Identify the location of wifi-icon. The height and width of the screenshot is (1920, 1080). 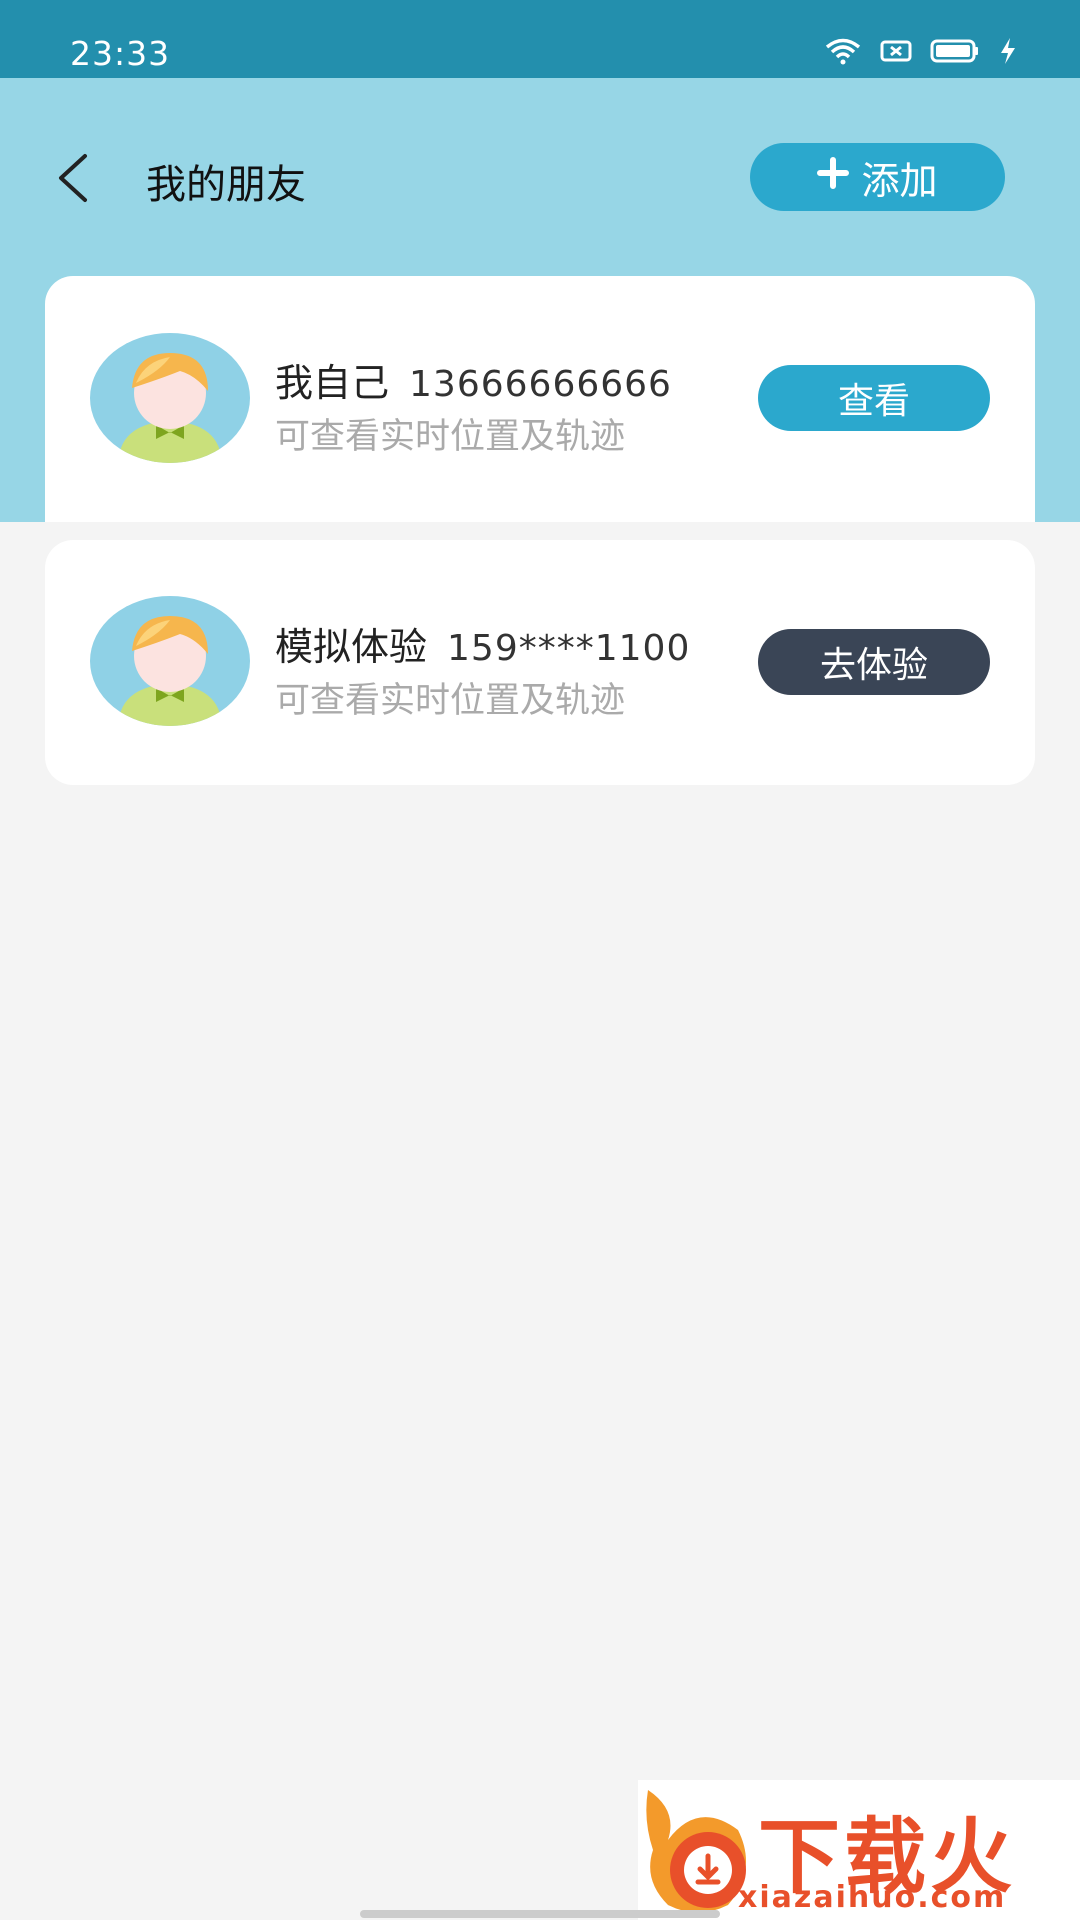
(843, 53).